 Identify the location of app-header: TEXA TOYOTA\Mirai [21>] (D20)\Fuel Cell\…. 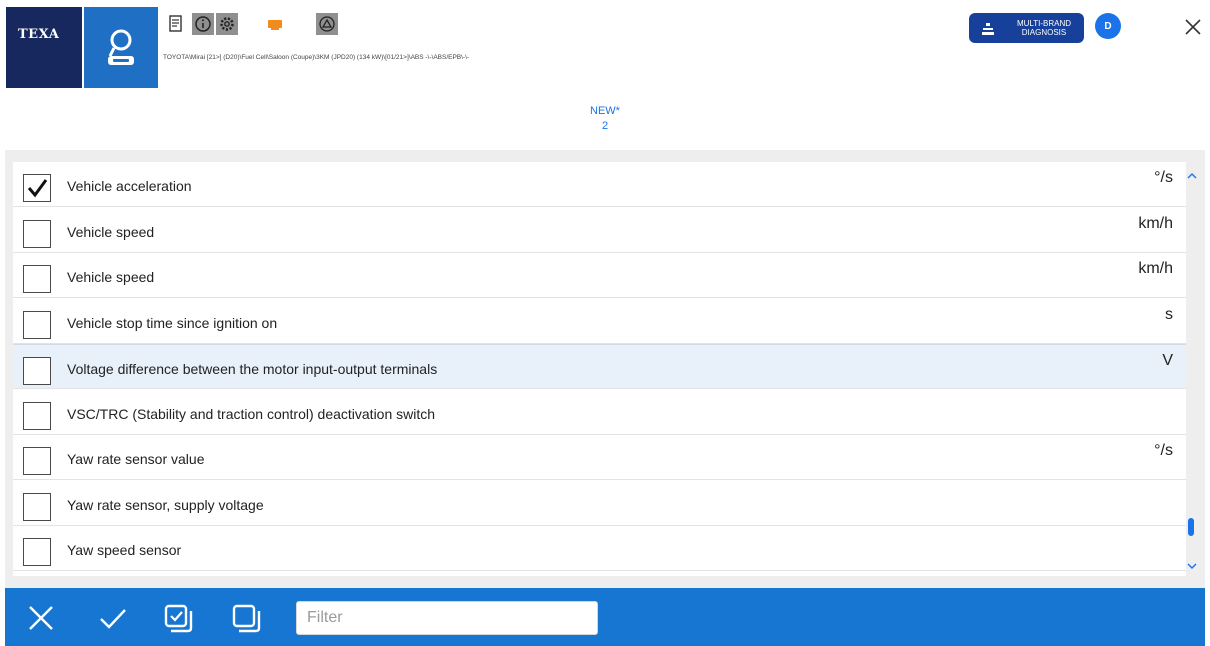
(605, 45).